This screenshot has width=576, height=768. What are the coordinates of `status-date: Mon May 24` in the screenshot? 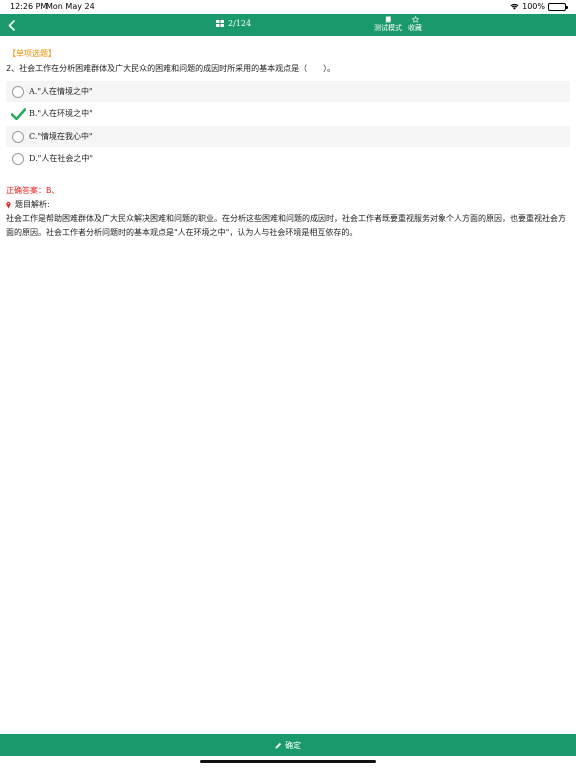 It's located at (70, 6).